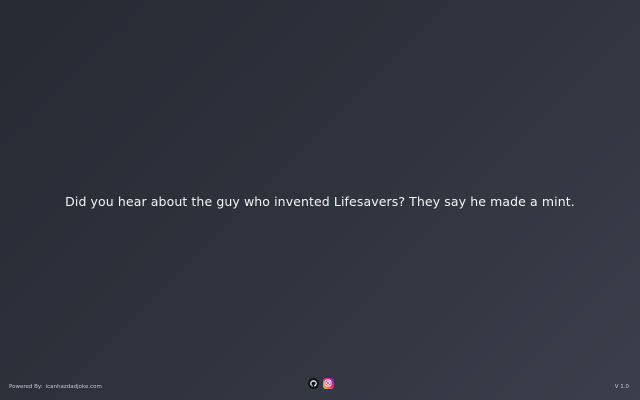  Describe the element at coordinates (313, 383) in the screenshot. I see `github-icon` at that location.